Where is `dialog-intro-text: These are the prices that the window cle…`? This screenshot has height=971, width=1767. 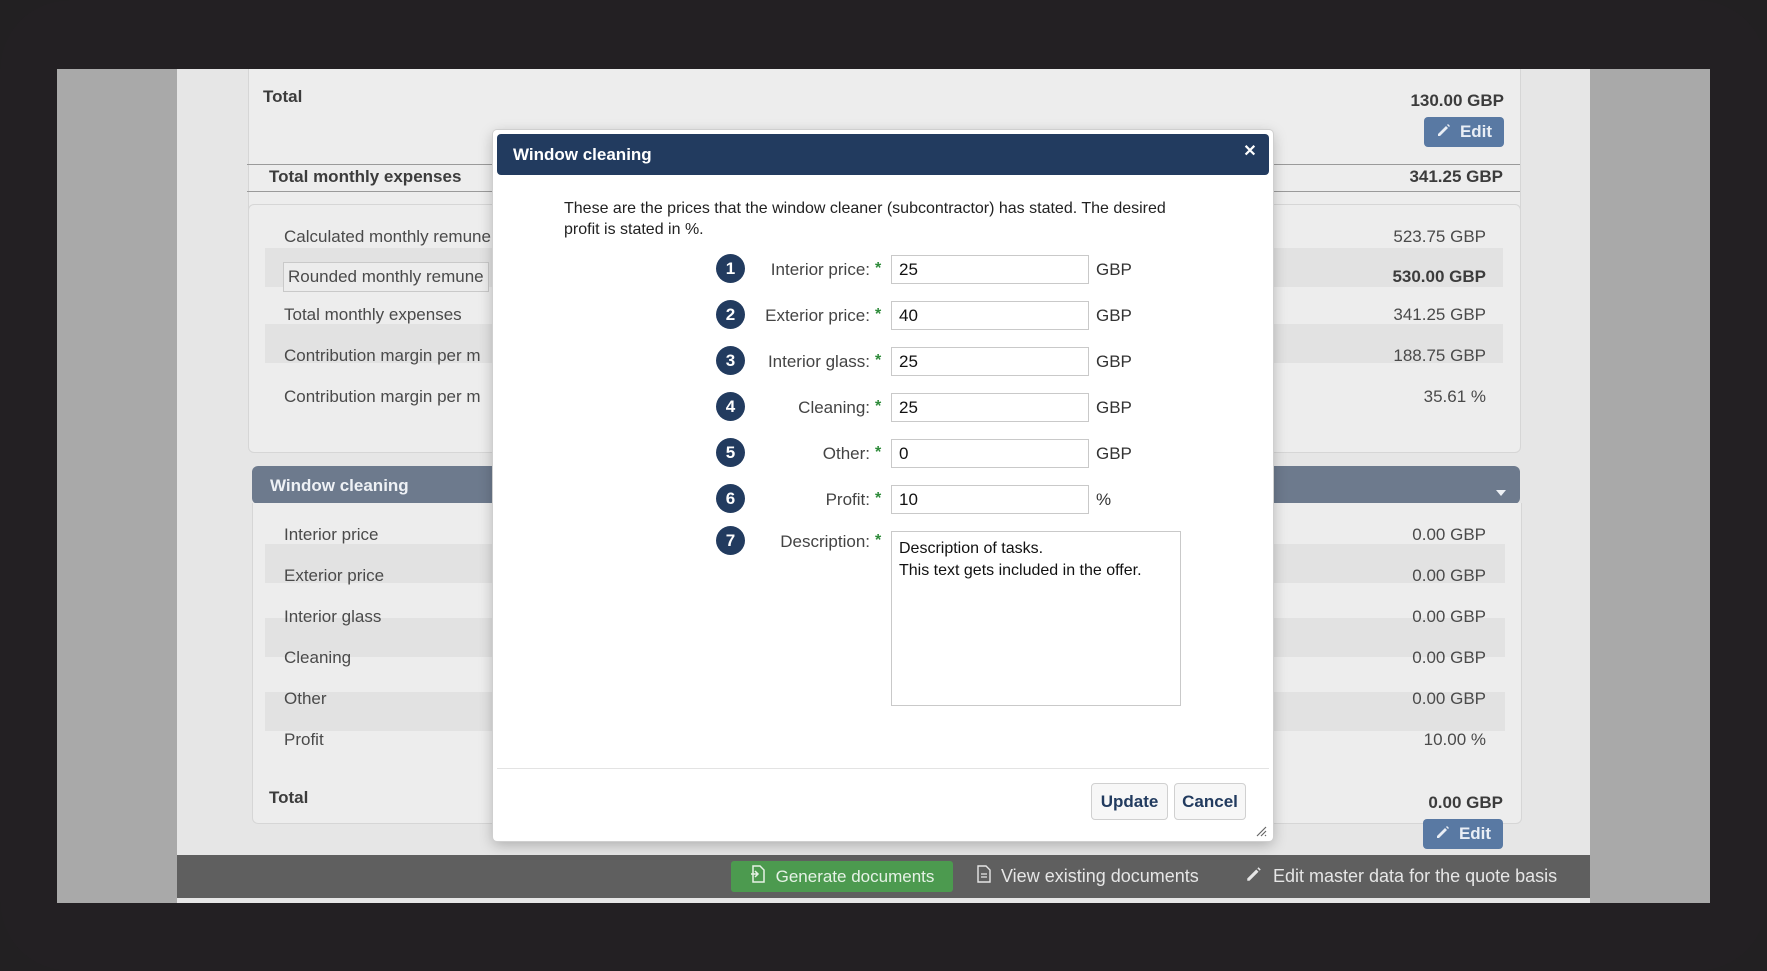 dialog-intro-text: These are the prices that the window cle… is located at coordinates (865, 219).